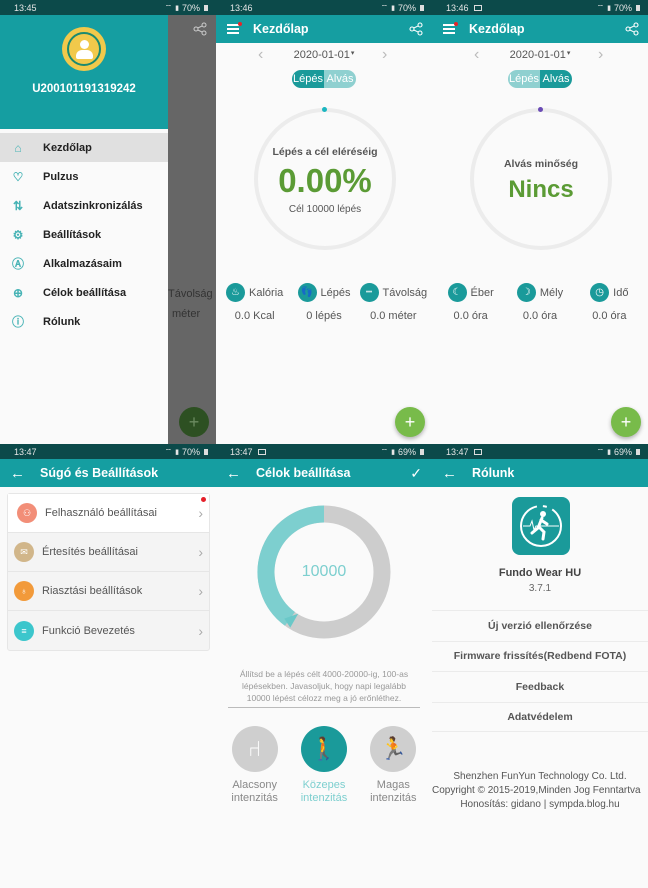 This screenshot has height=888, width=648. I want to click on settings-item-features: ≡ Funkció Bevezetés ›, so click(108, 630).